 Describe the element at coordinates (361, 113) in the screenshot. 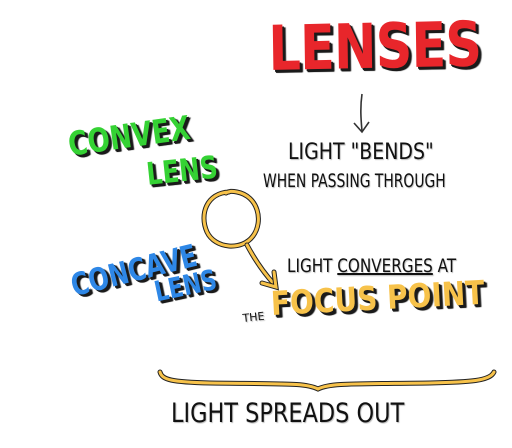

I see `down-arrow-icon` at that location.